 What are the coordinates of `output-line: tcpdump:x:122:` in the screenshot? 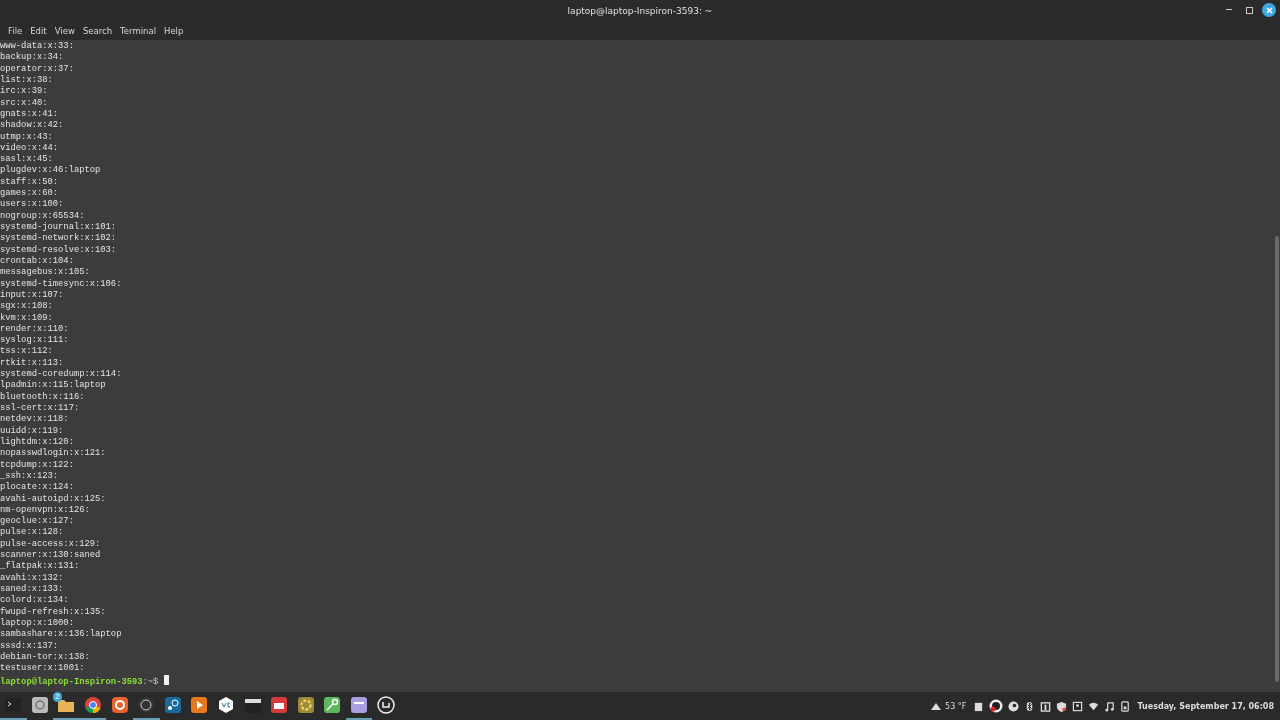 It's located at (37, 464).